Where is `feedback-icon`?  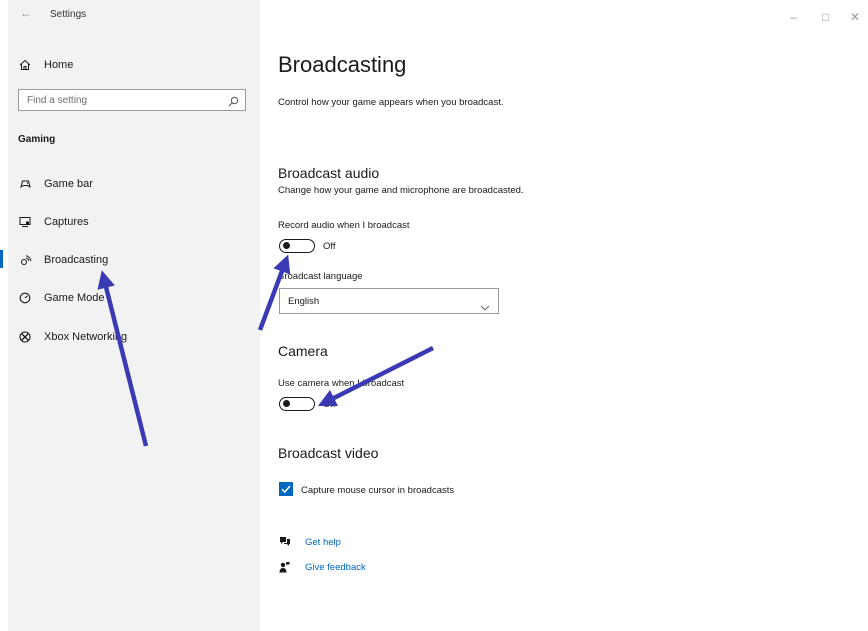
feedback-icon is located at coordinates (285, 567).